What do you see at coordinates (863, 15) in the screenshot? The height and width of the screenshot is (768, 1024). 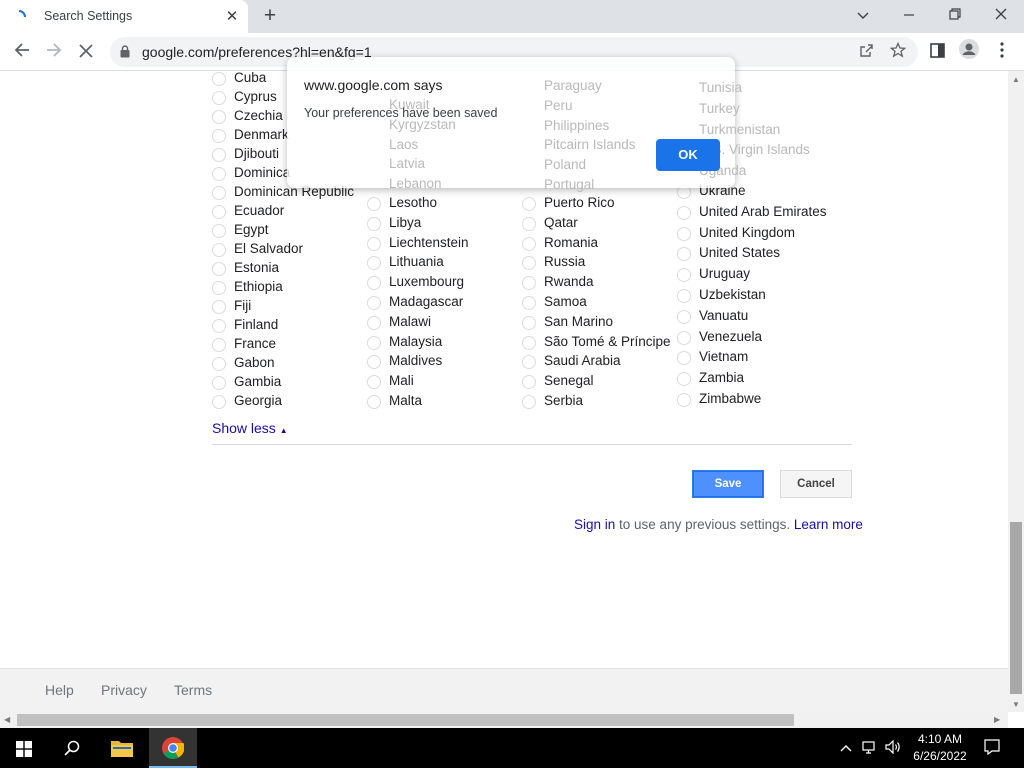 I see `tab-search-chevron-icon` at bounding box center [863, 15].